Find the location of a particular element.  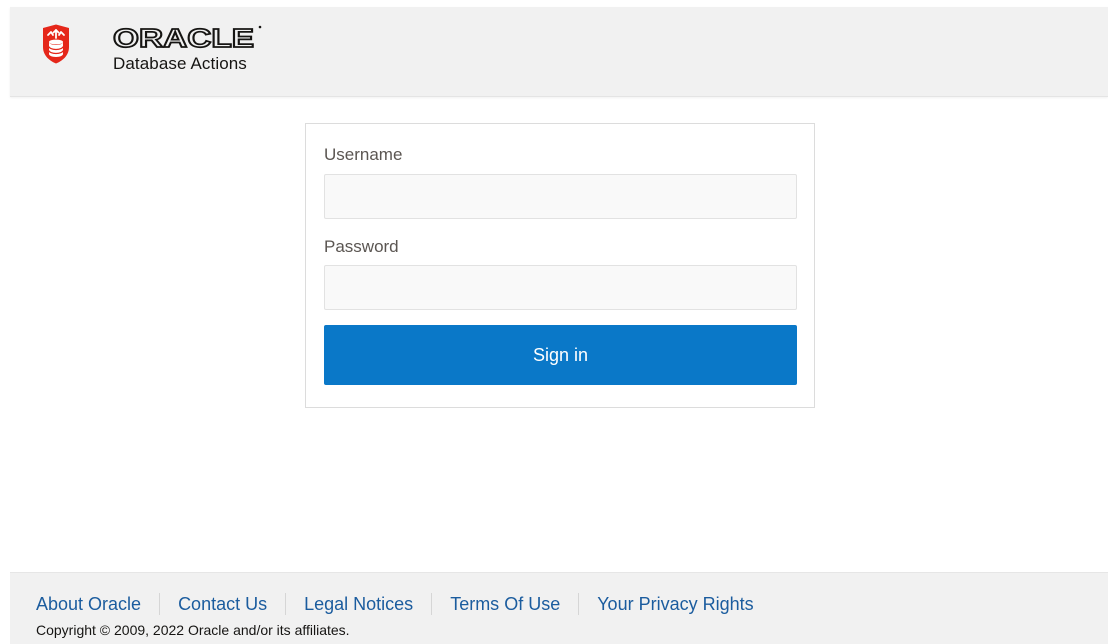

legal-notices-link: Legal Notices is located at coordinates (358, 604).